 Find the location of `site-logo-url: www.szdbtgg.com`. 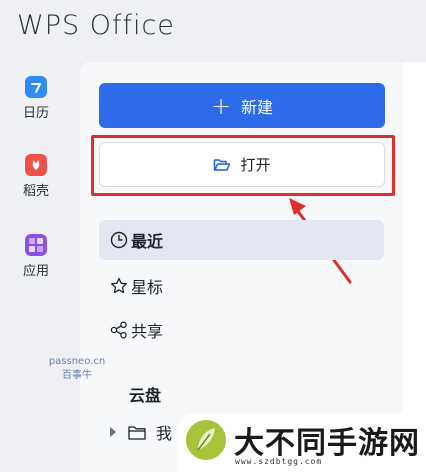

site-logo-url: www.szdbtgg.com is located at coordinates (279, 461).